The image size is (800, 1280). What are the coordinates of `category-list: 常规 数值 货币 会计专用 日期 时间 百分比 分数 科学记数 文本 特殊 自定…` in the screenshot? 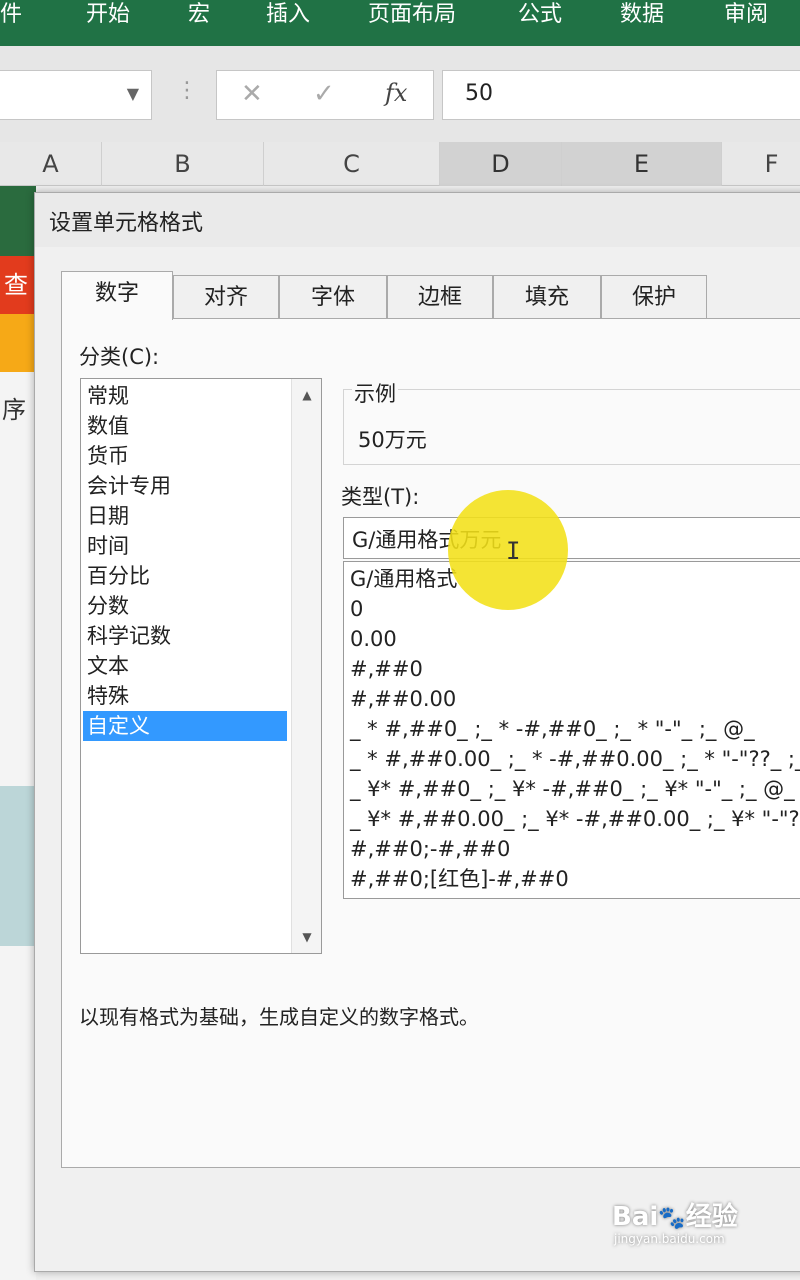 It's located at (201, 666).